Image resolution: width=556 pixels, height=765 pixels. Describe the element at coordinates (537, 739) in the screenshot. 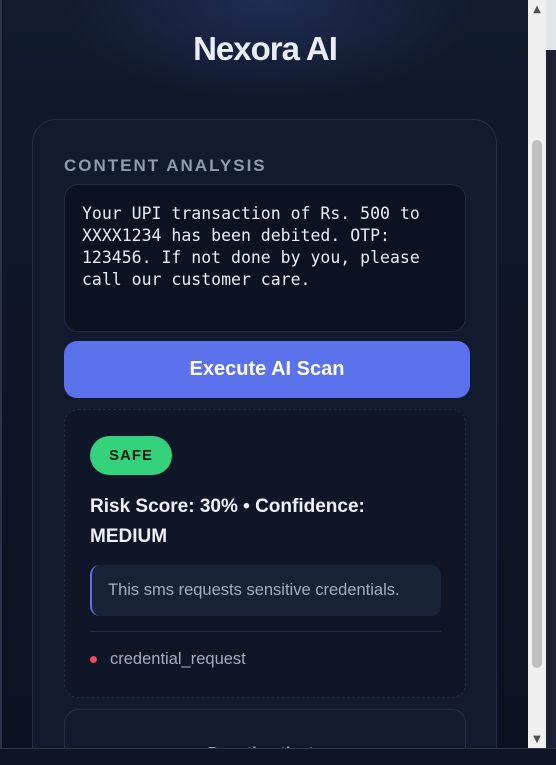

I see `scroll-down-arrow-icon: ▼` at that location.